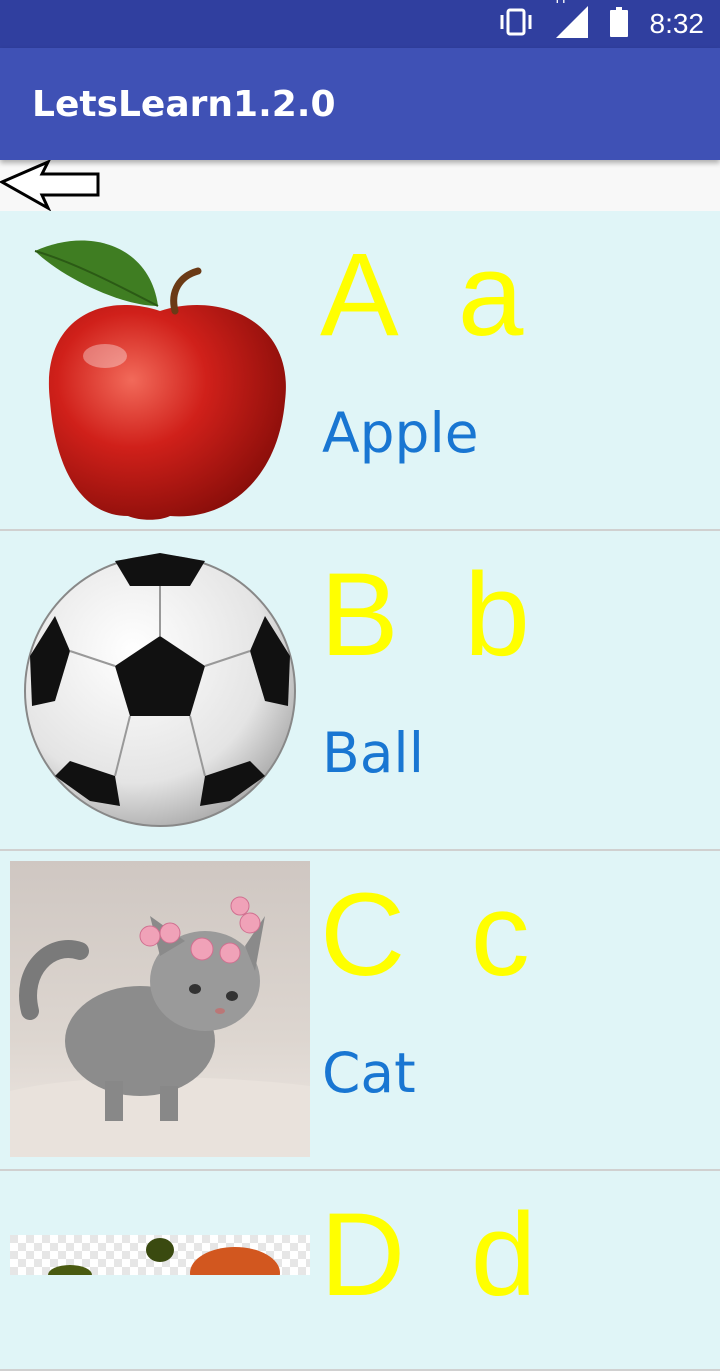 This screenshot has height=1371, width=720. What do you see at coordinates (360, 24) in the screenshot?
I see `status-bar: H 8:32` at bounding box center [360, 24].